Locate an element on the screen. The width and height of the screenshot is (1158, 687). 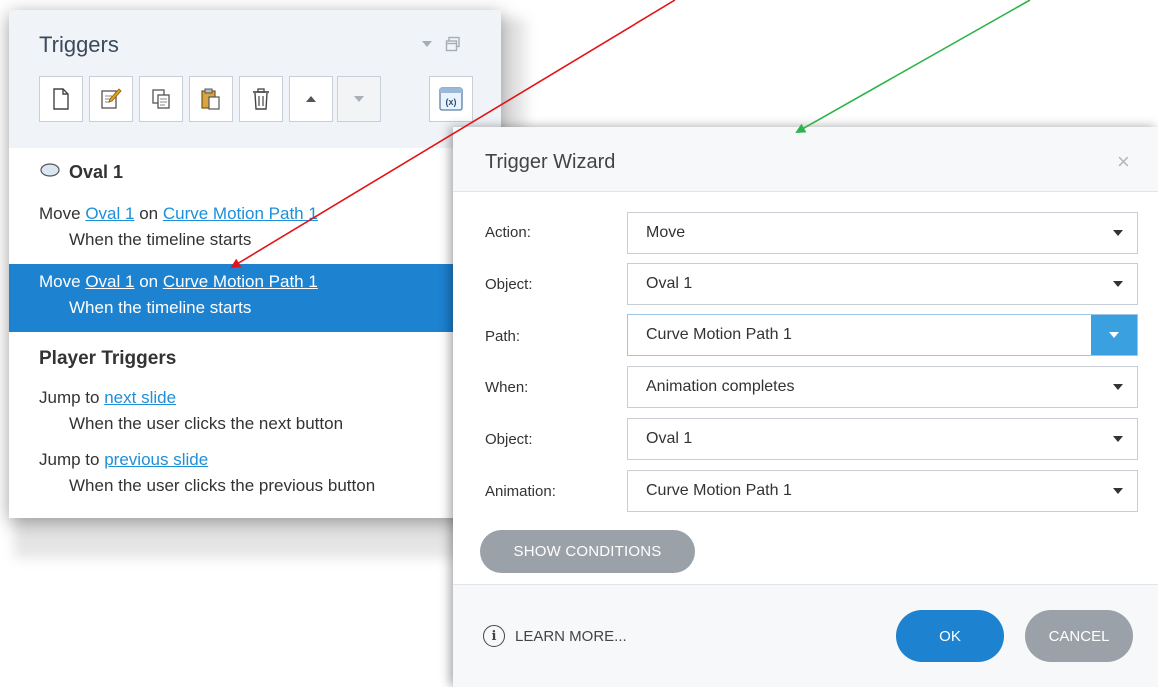
object-label-2: Object: is located at coordinates (509, 439).